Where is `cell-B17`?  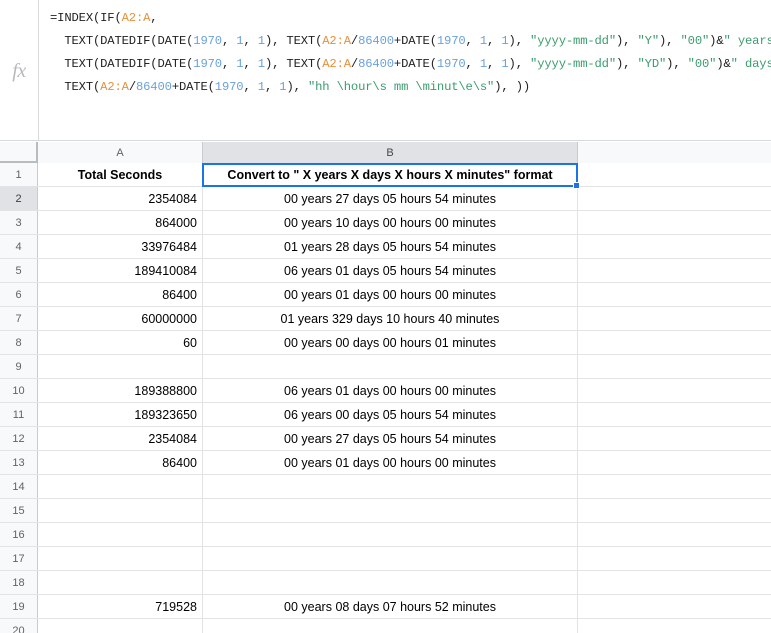
cell-B17 is located at coordinates (390, 558).